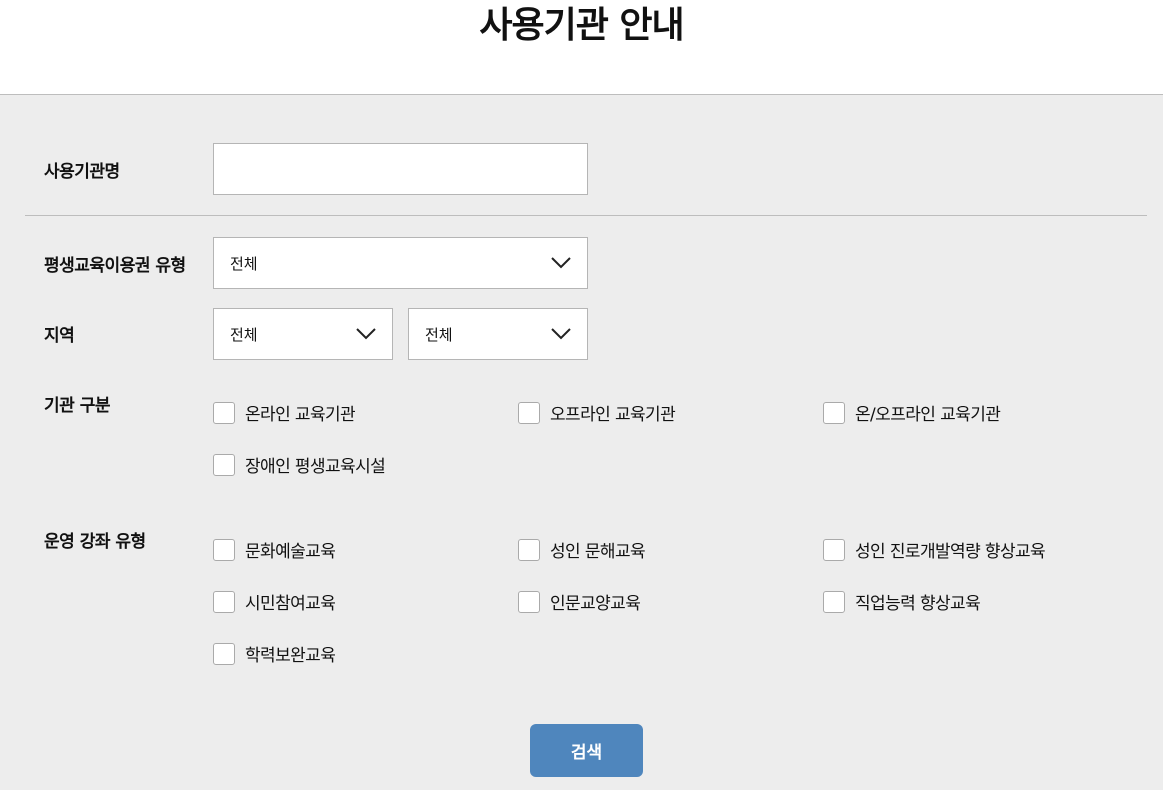 This screenshot has width=1163, height=790. Describe the element at coordinates (315, 467) in the screenshot. I see `check-label: 장애인 평생교육시설` at that location.